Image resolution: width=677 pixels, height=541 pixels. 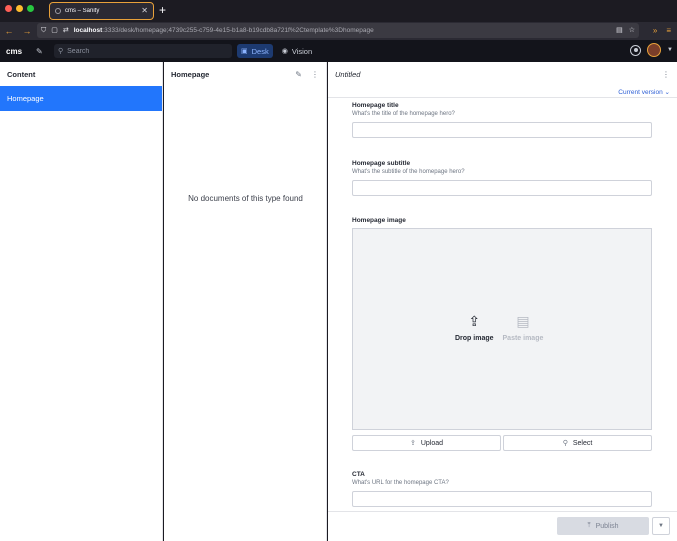 What do you see at coordinates (502, 130) in the screenshot?
I see `homepage-title-input` at bounding box center [502, 130].